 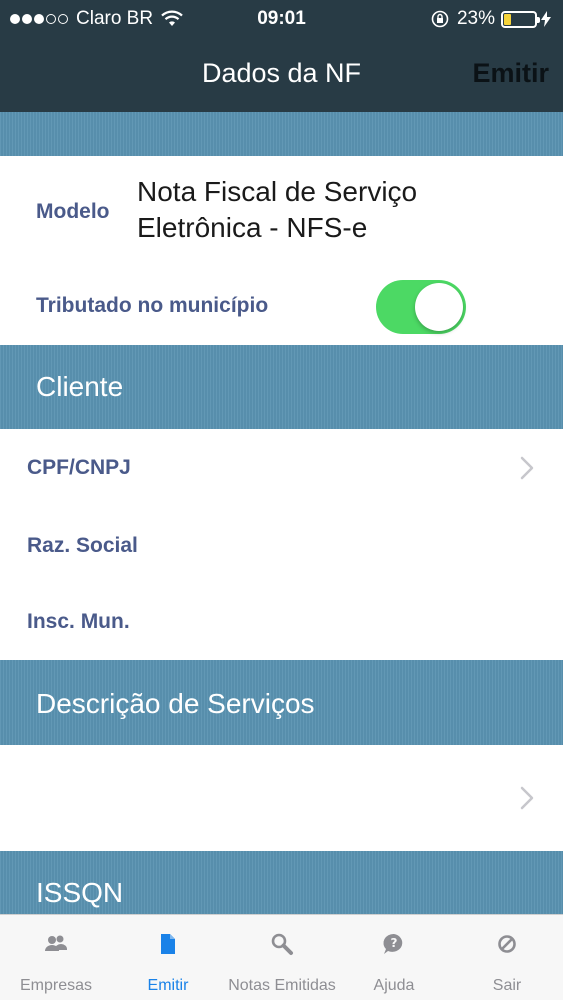 I want to click on battery-nub, so click(x=538, y=19).